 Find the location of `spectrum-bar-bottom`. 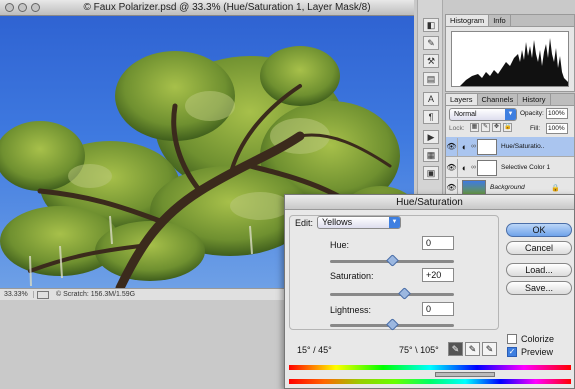

spectrum-bar-bottom is located at coordinates (430, 381).